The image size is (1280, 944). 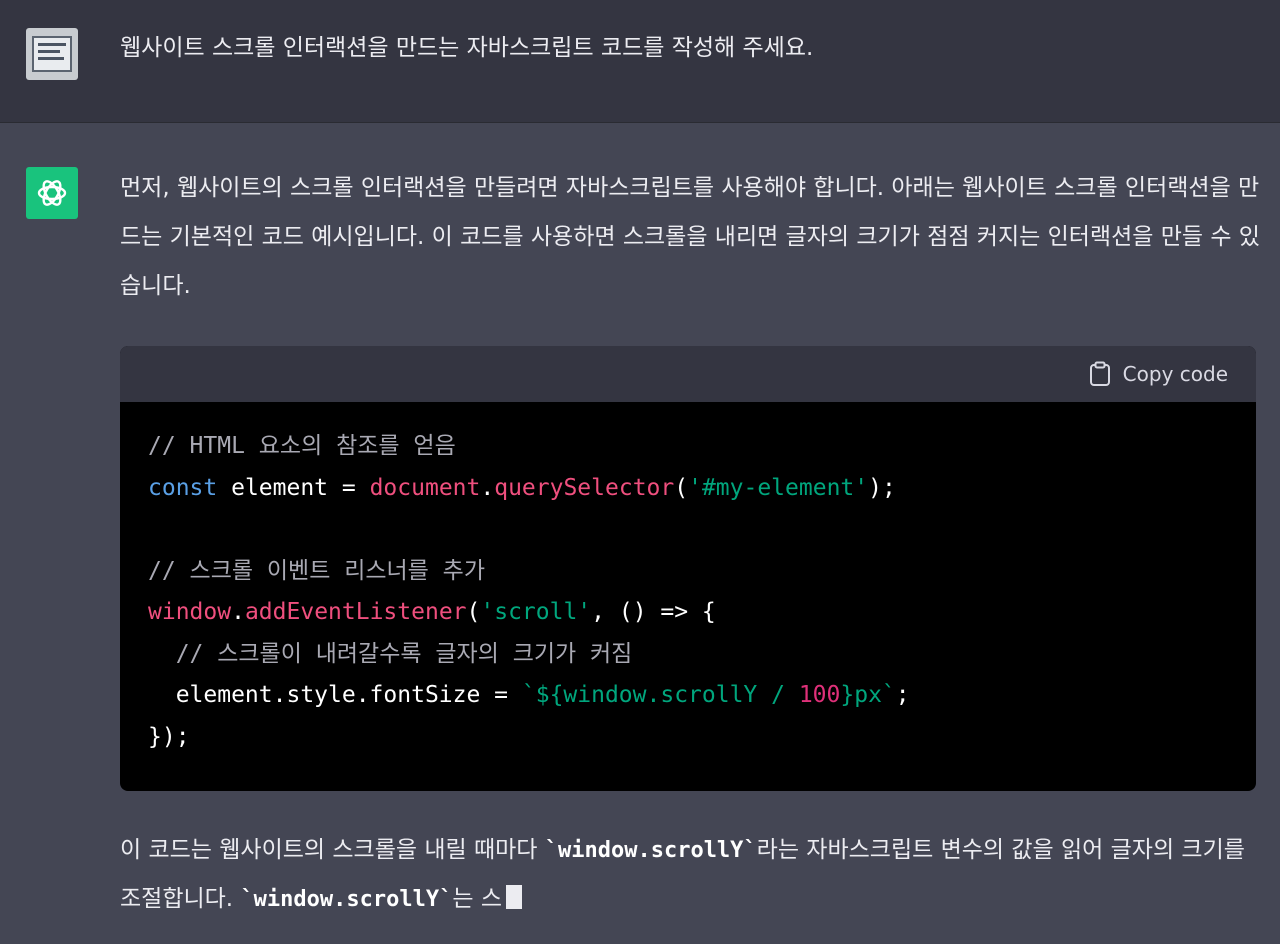 I want to click on code-string: '#my-element', so click(x=778, y=487).